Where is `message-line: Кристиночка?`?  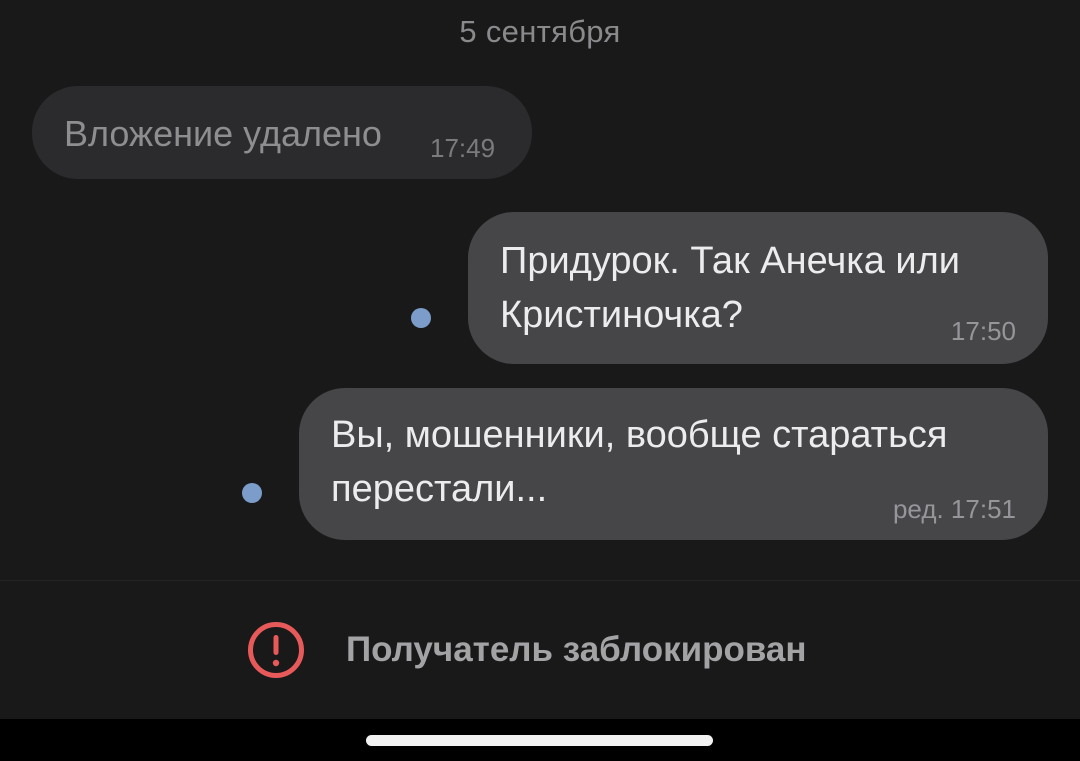
message-line: Кристиночка? is located at coordinates (621, 315).